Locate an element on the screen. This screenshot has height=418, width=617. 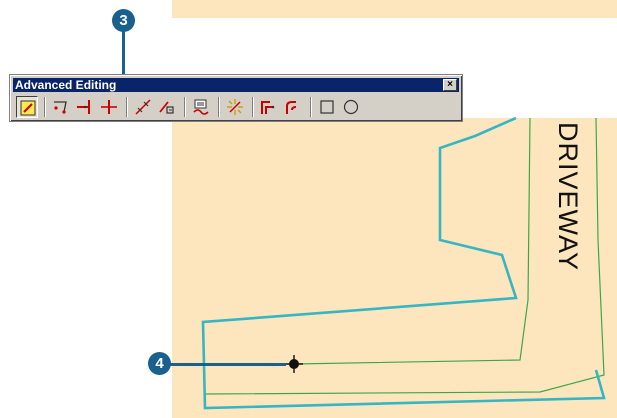
close-icon: × is located at coordinates (450, 84).